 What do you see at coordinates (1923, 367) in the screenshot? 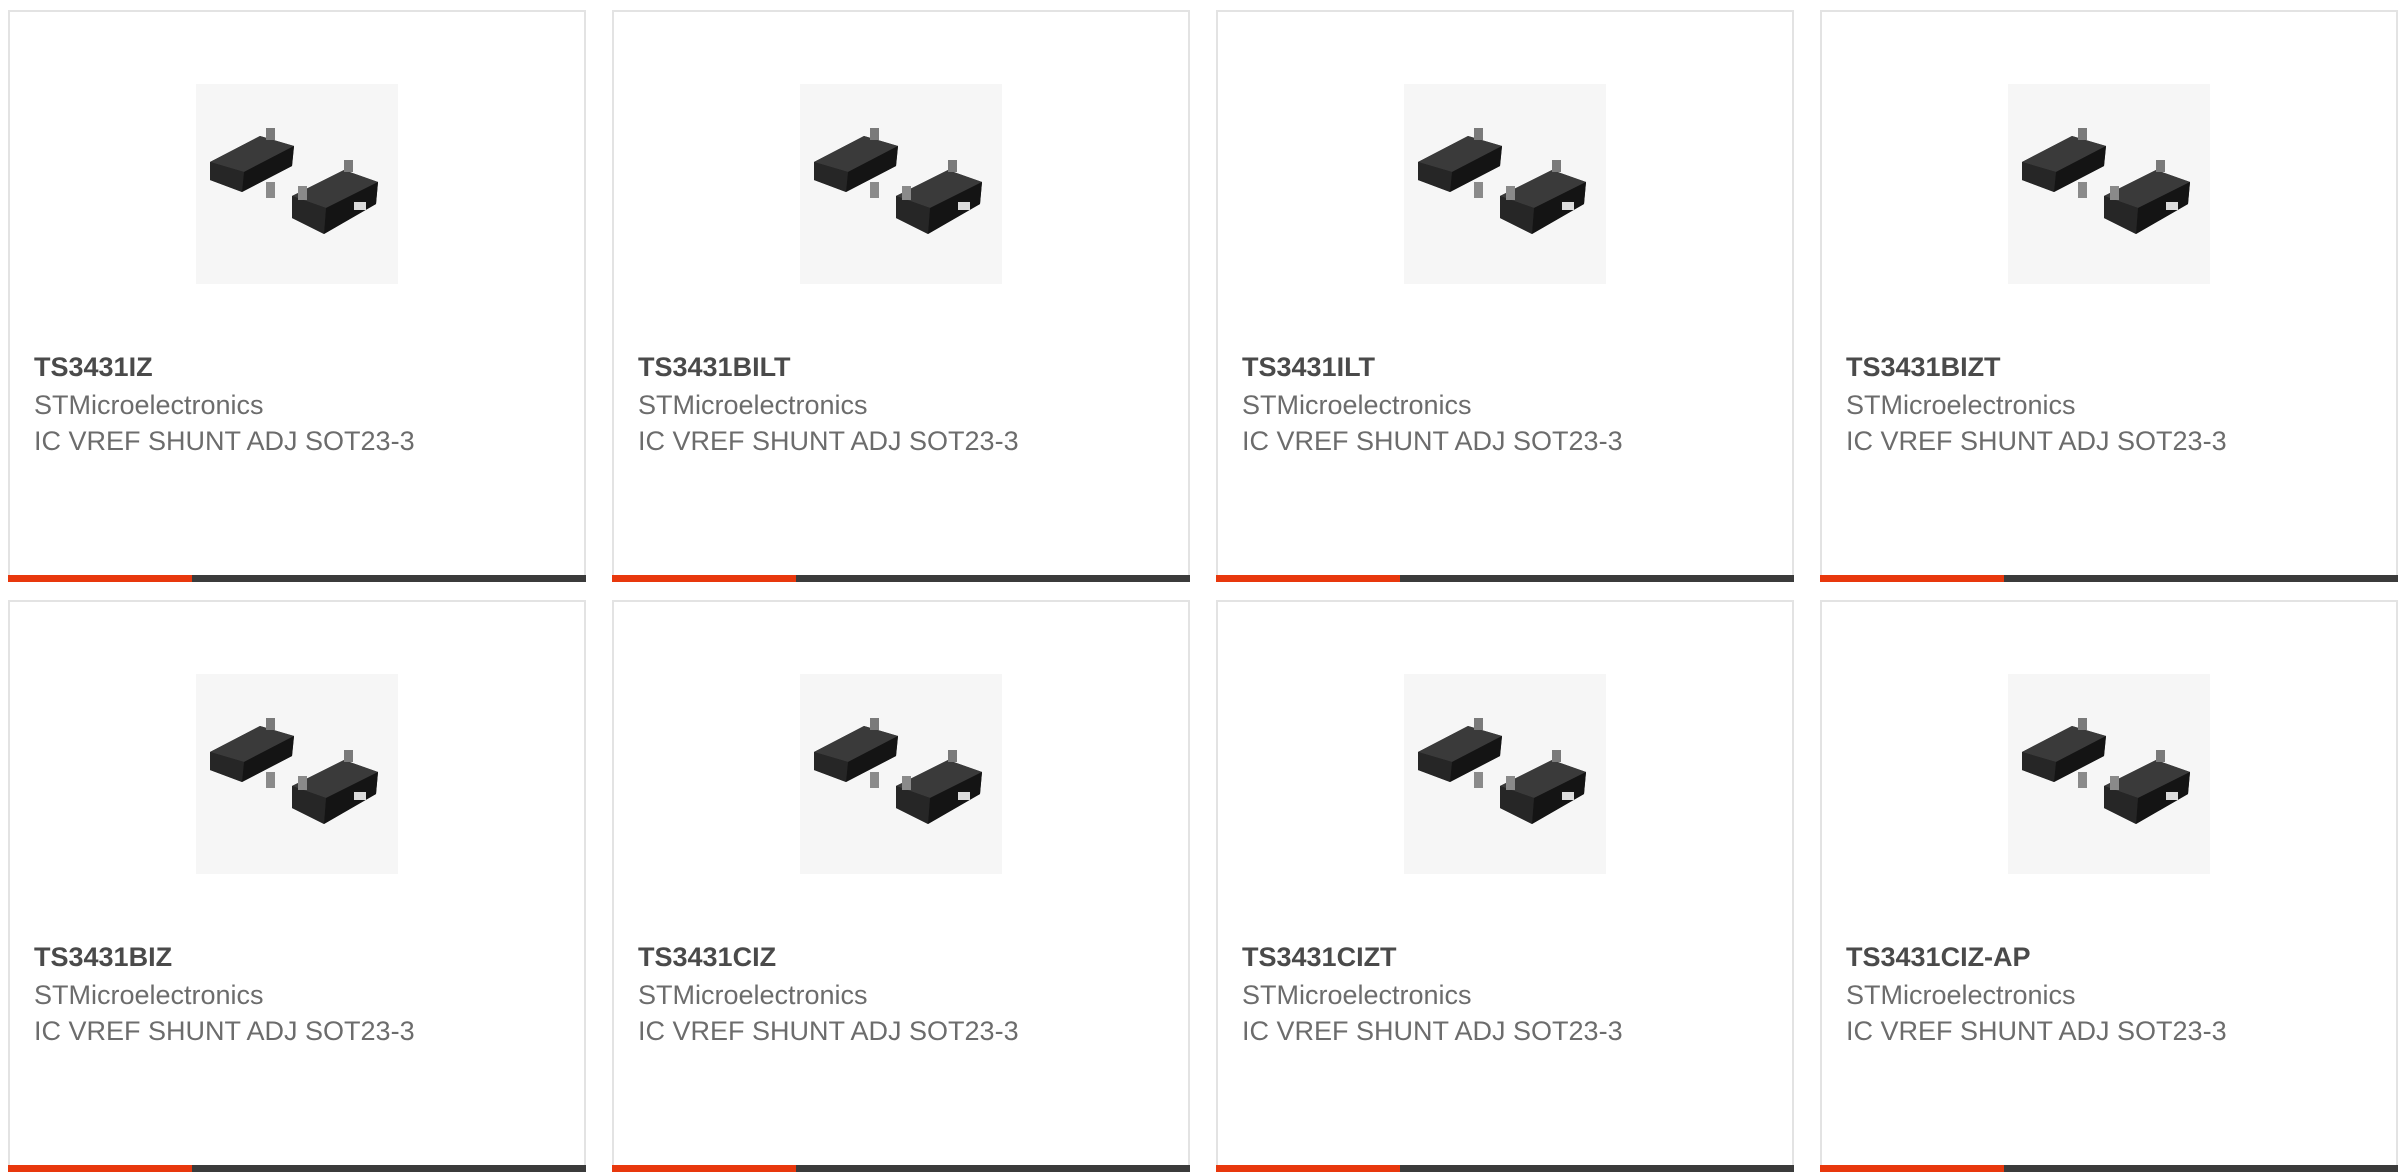
I see `product-part-number: TS3431BIZT` at bounding box center [1923, 367].